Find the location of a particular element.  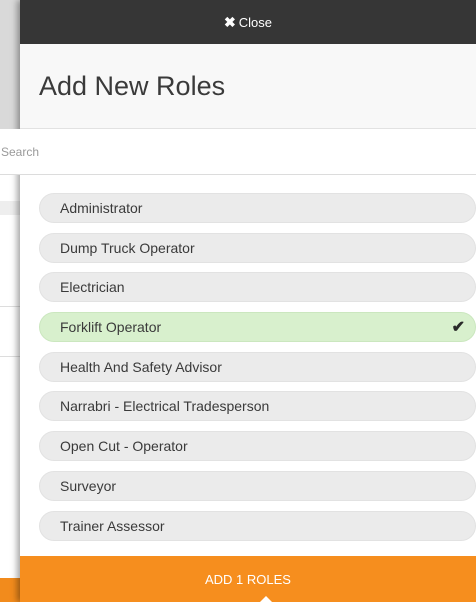

caret-up-icon is located at coordinates (266, 599).